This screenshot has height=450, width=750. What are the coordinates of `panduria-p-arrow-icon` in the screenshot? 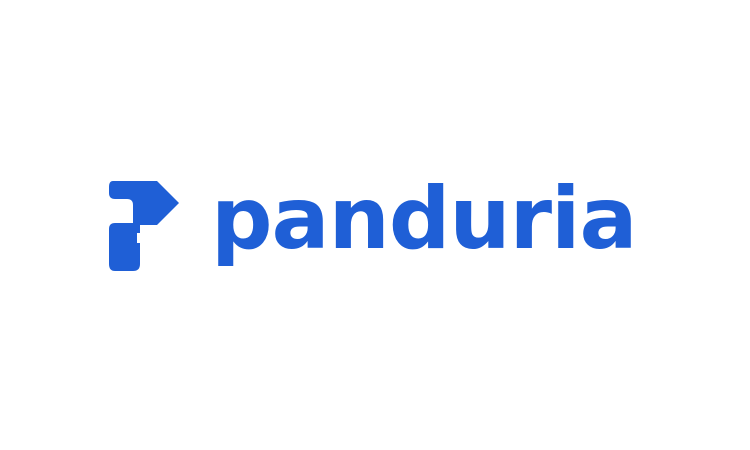 It's located at (144, 226).